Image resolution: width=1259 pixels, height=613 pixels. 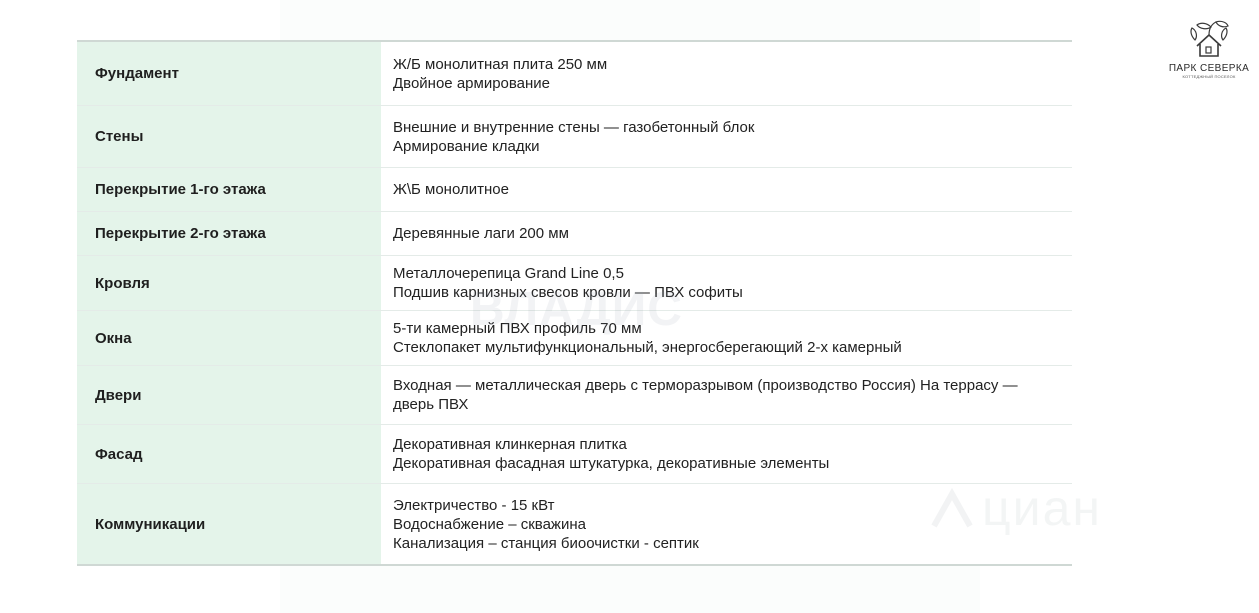 I want to click on value-line: 5-ти камерный ПВХ профиль 70 мм, so click(x=517, y=328).